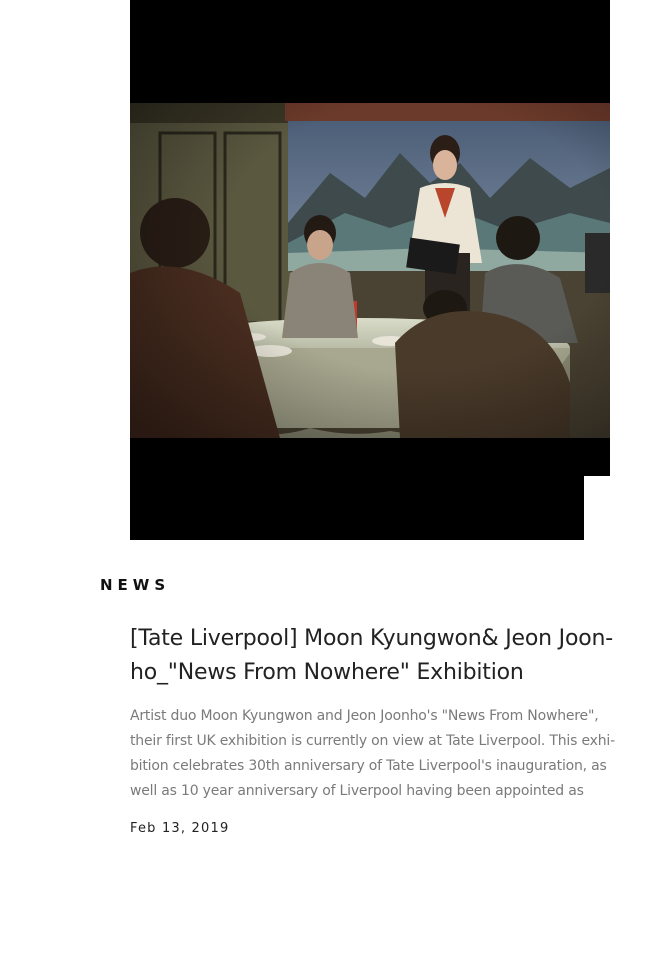 The image size is (665, 973). Describe the element at coordinates (597, 508) in the screenshot. I see `slider-controls` at that location.